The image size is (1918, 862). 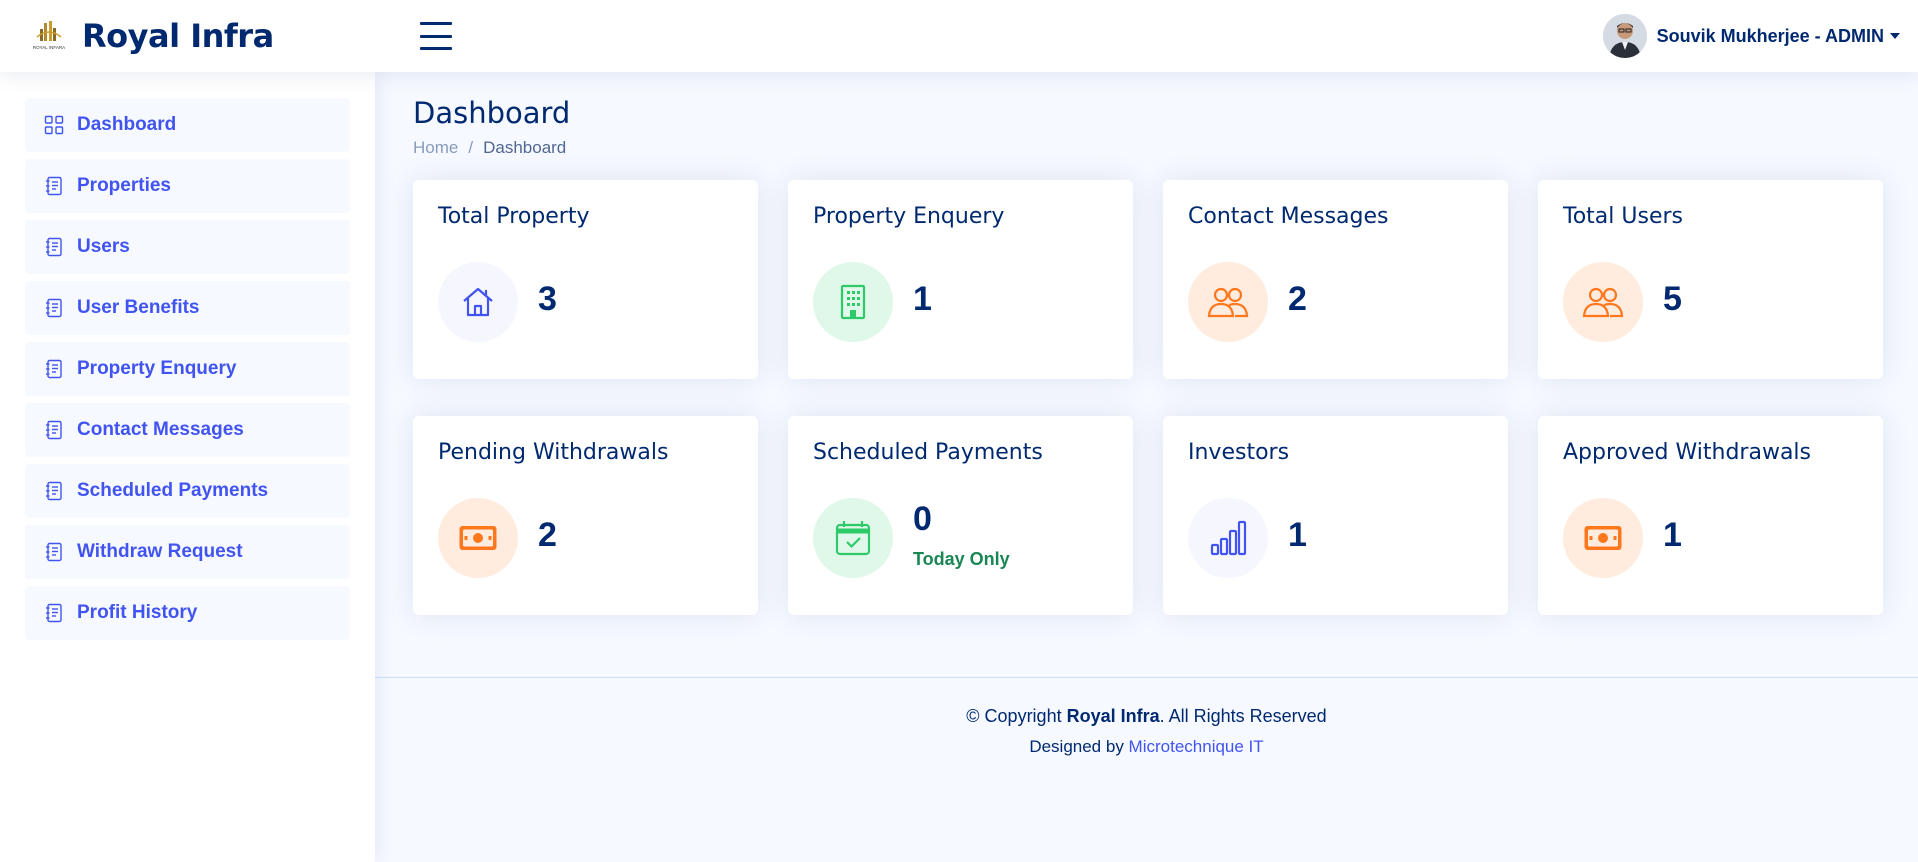 I want to click on card-title: Investors, so click(x=1239, y=452).